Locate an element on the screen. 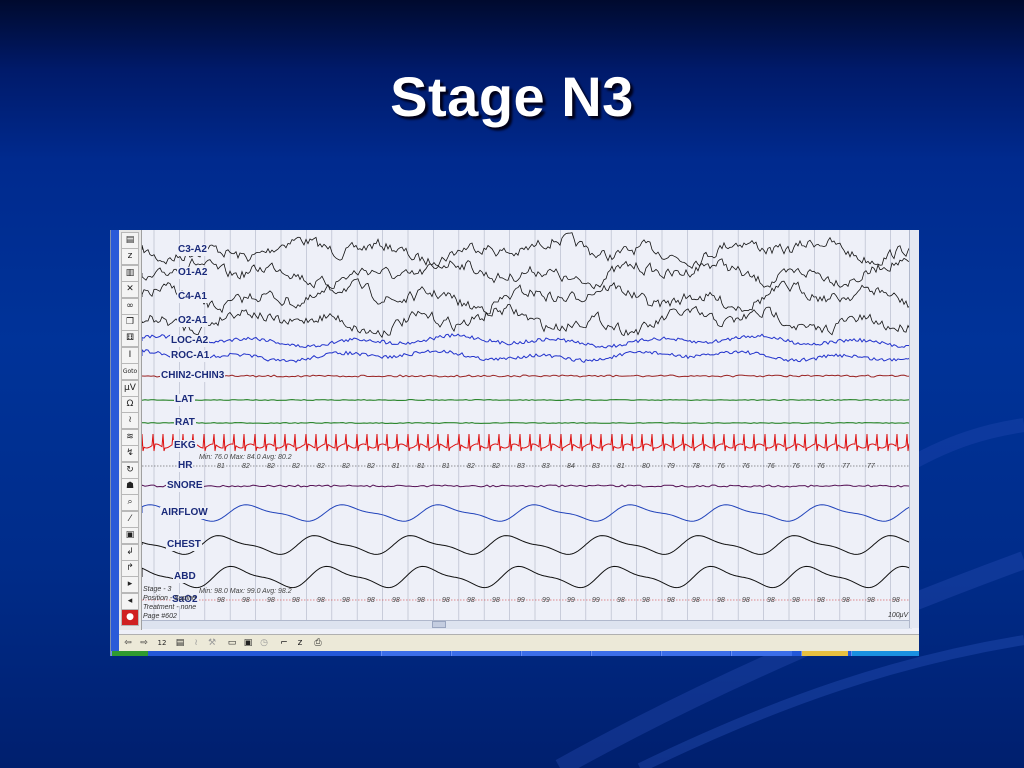  taskbar-notification is located at coordinates (824, 653).